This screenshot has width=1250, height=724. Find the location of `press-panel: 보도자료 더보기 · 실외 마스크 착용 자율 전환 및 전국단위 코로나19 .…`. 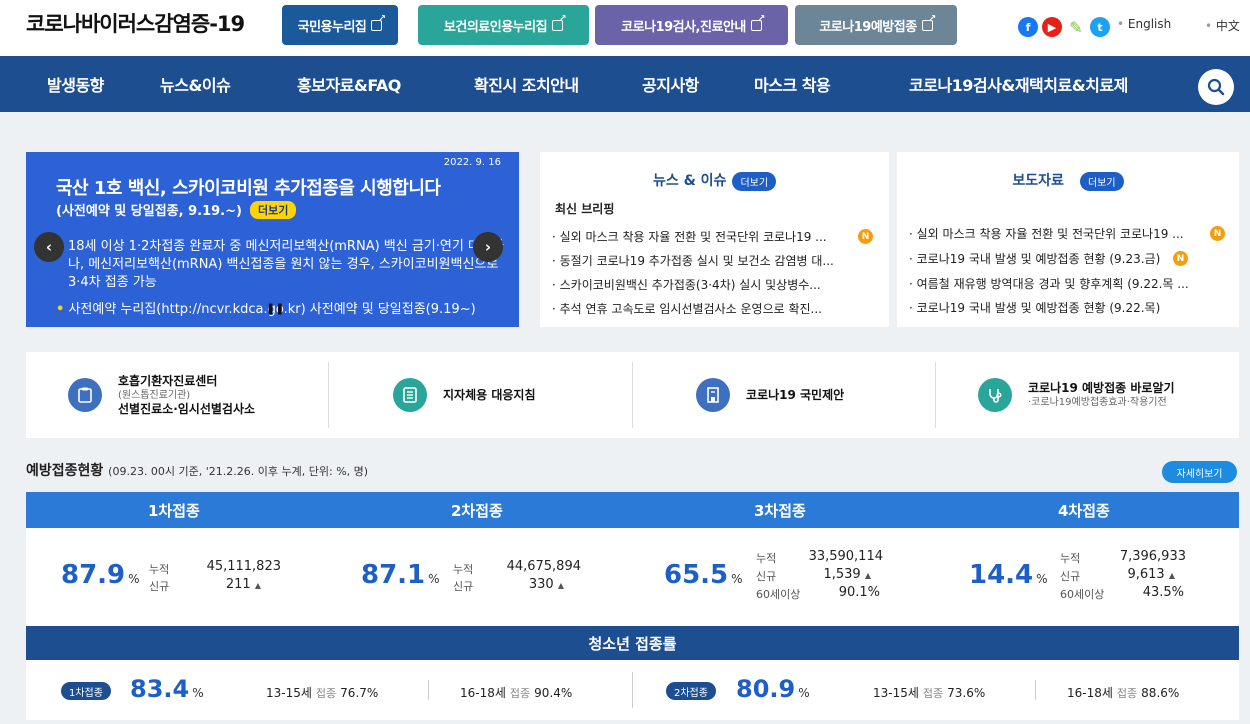

press-panel: 보도자료 더보기 · 실외 마스크 착용 자율 전환 및 전국단위 코로나19 .… is located at coordinates (1068, 239).